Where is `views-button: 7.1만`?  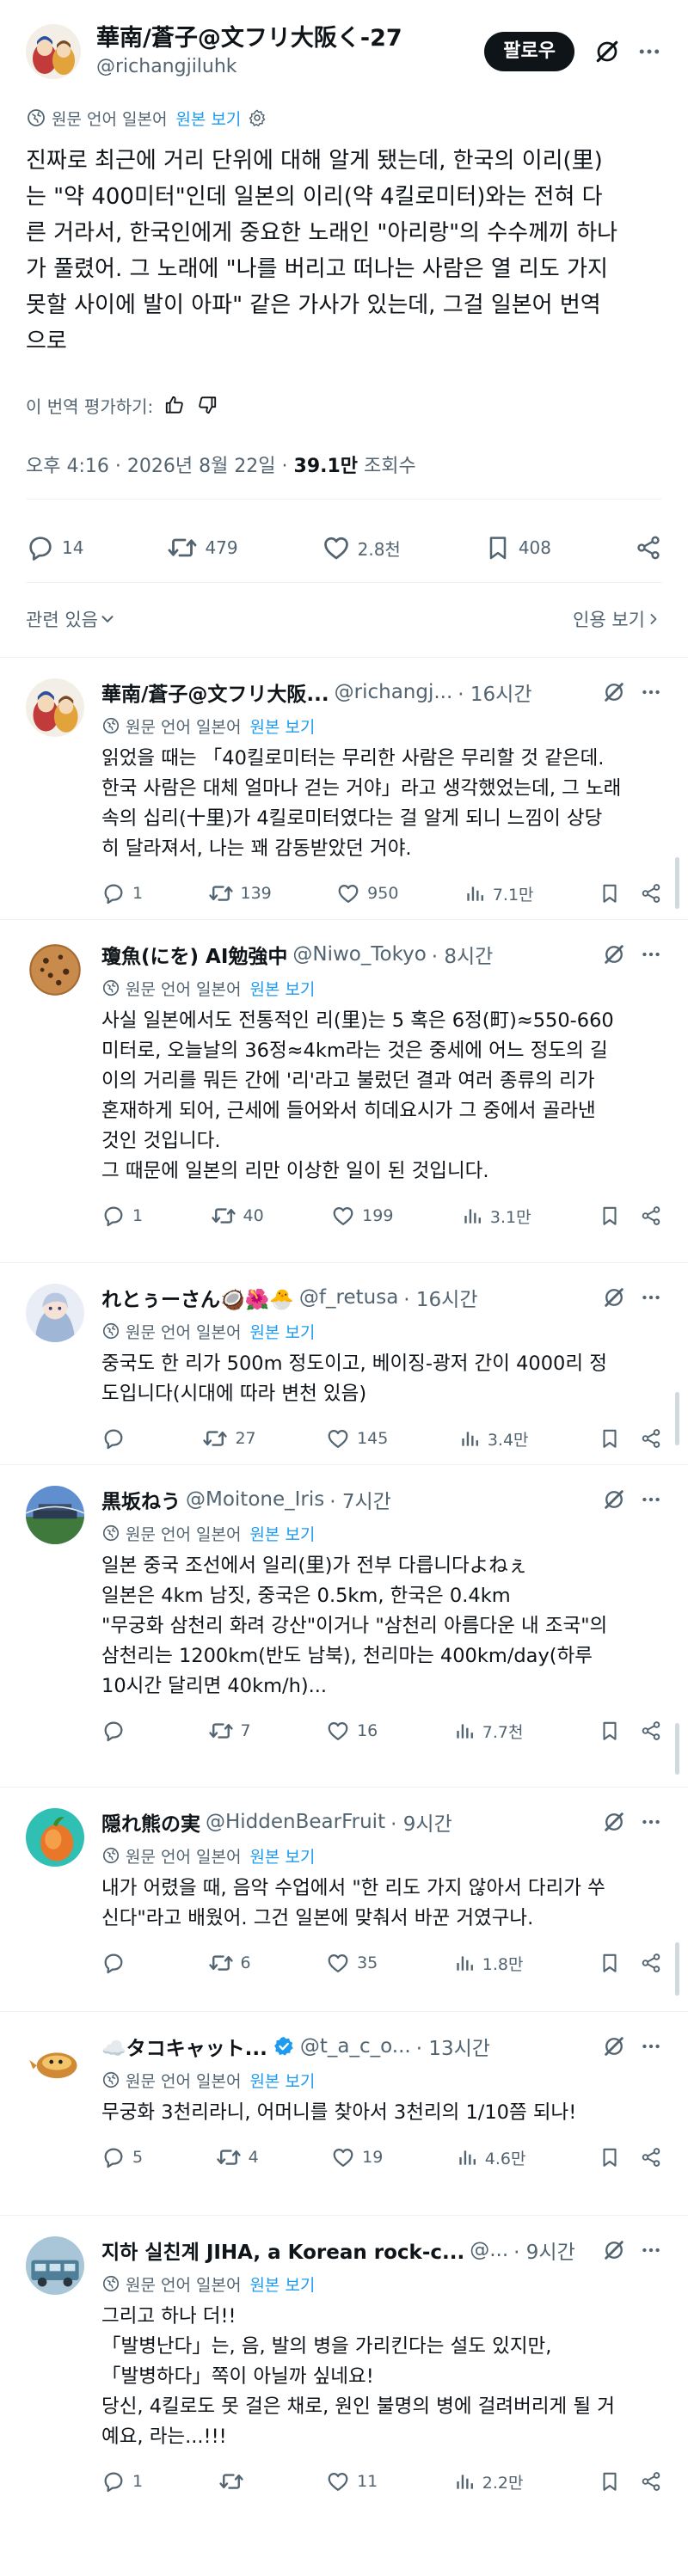
views-button: 7.1만 is located at coordinates (499, 893).